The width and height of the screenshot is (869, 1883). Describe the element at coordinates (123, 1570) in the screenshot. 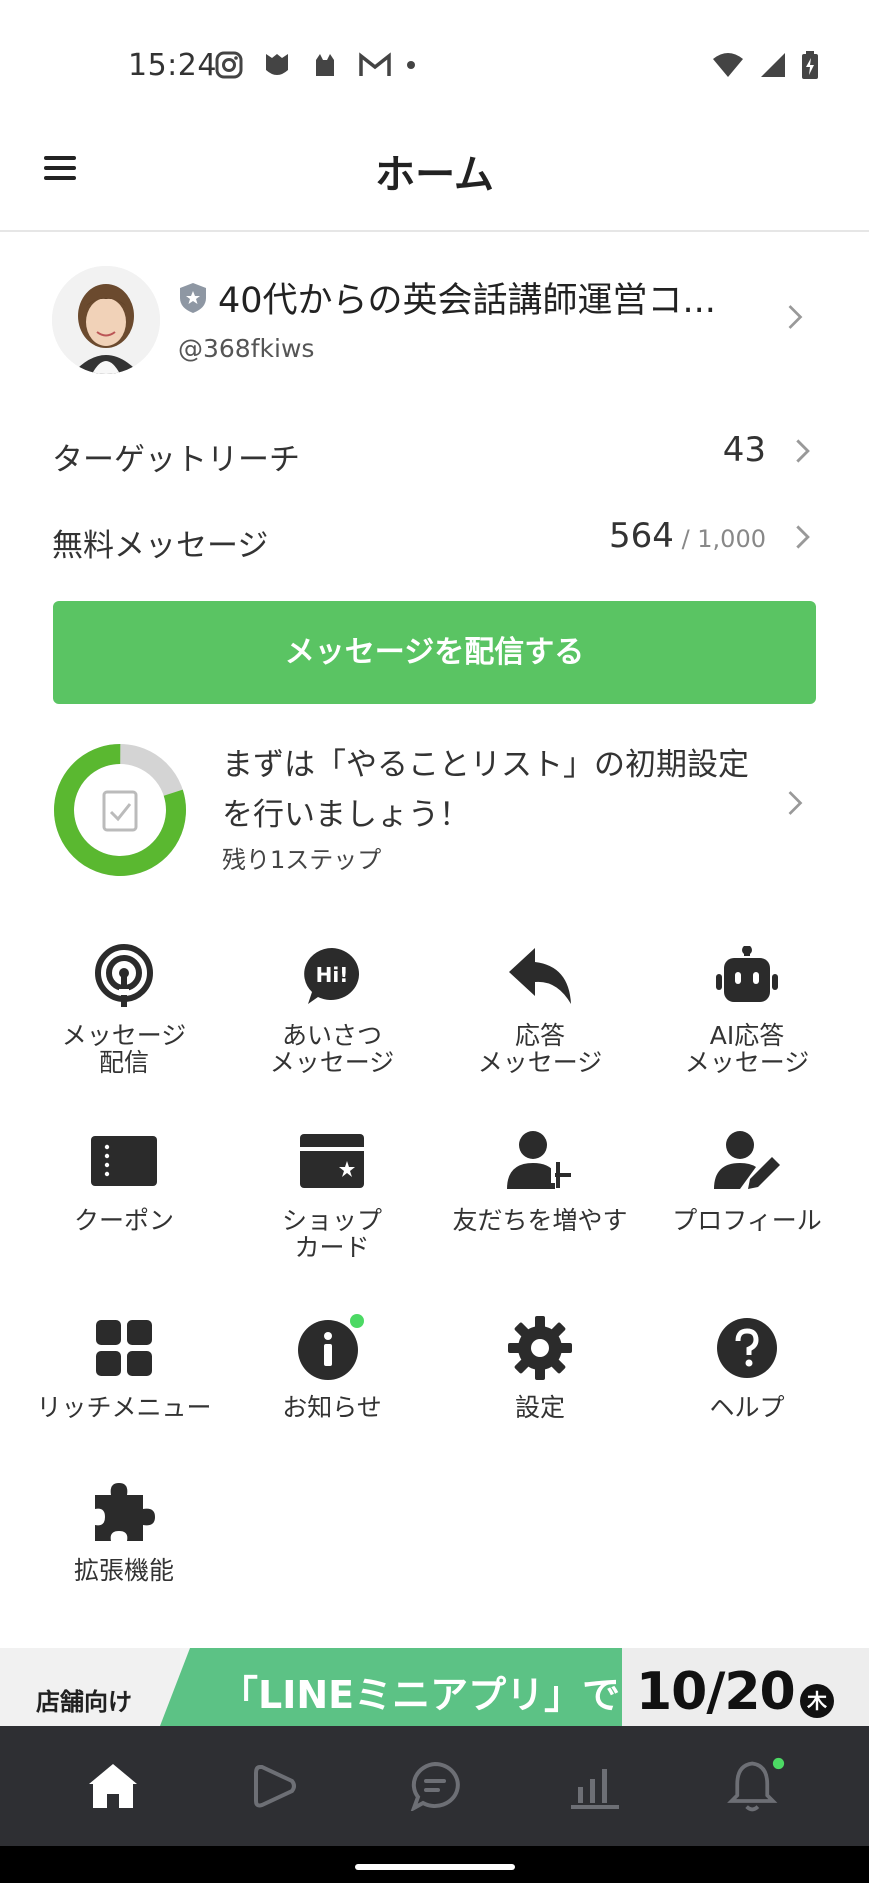

I see `feature-label: 拡張機能` at that location.